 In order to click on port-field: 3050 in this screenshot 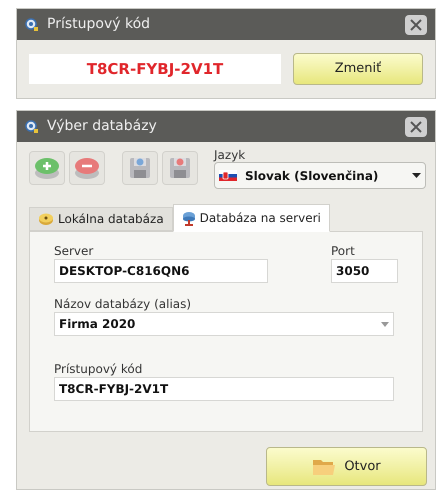, I will do `click(364, 271)`.